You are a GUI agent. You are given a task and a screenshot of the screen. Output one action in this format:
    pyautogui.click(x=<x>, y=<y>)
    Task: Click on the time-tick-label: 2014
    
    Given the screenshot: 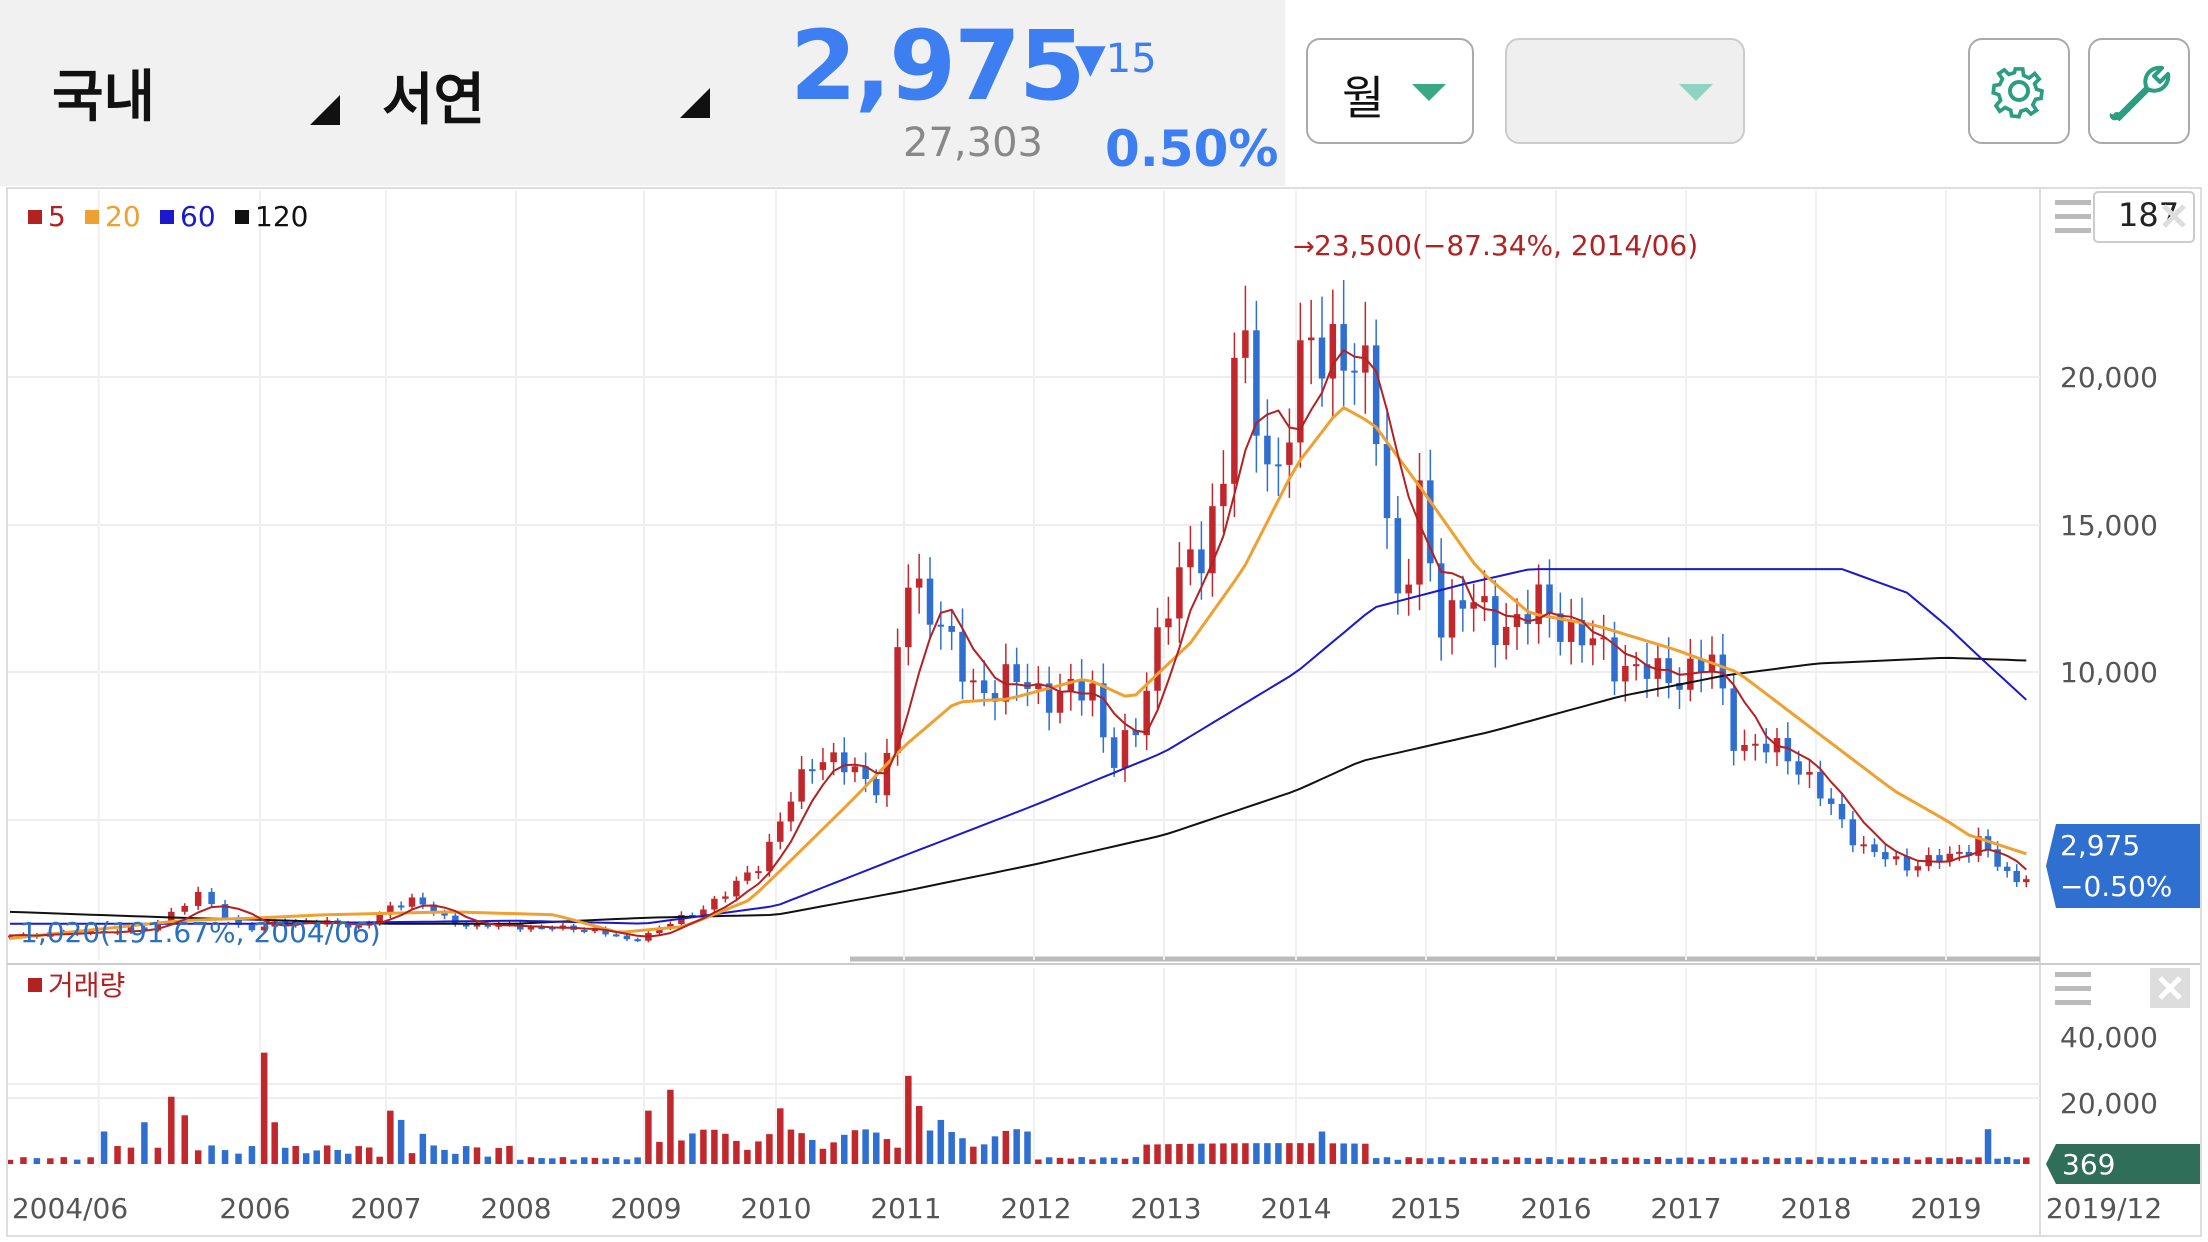 What is the action you would take?
    pyautogui.click(x=1295, y=1208)
    